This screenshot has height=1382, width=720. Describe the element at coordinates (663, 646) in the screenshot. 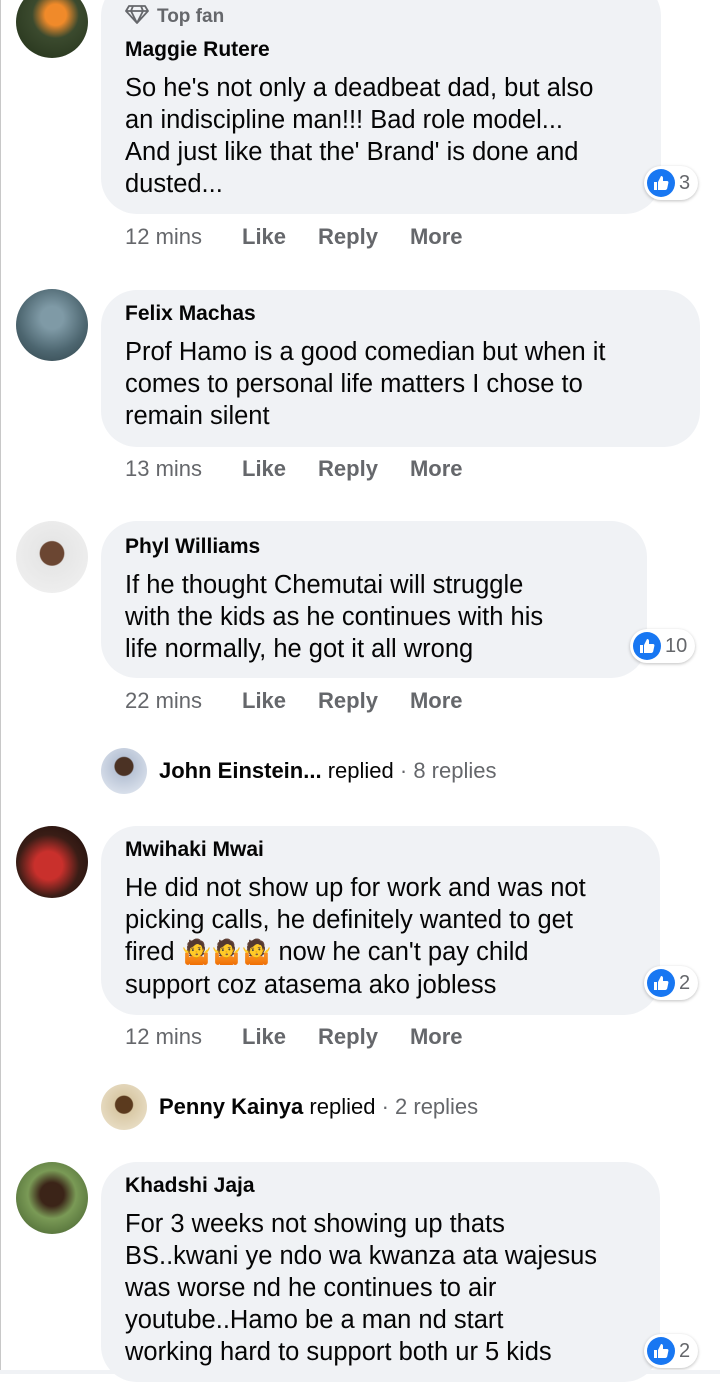

I see `reaction-count: 10` at that location.